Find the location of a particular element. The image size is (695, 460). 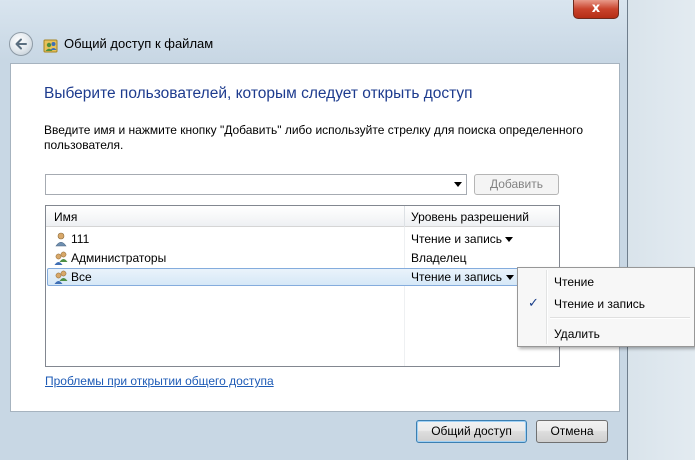

back-button is located at coordinates (21, 44).